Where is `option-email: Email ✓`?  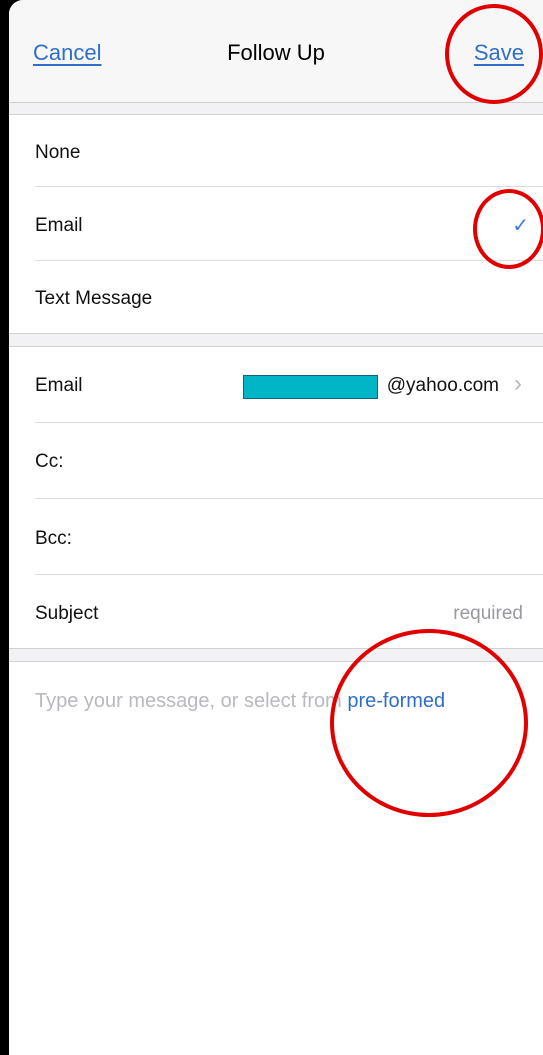 option-email: Email ✓ is located at coordinates (276, 223).